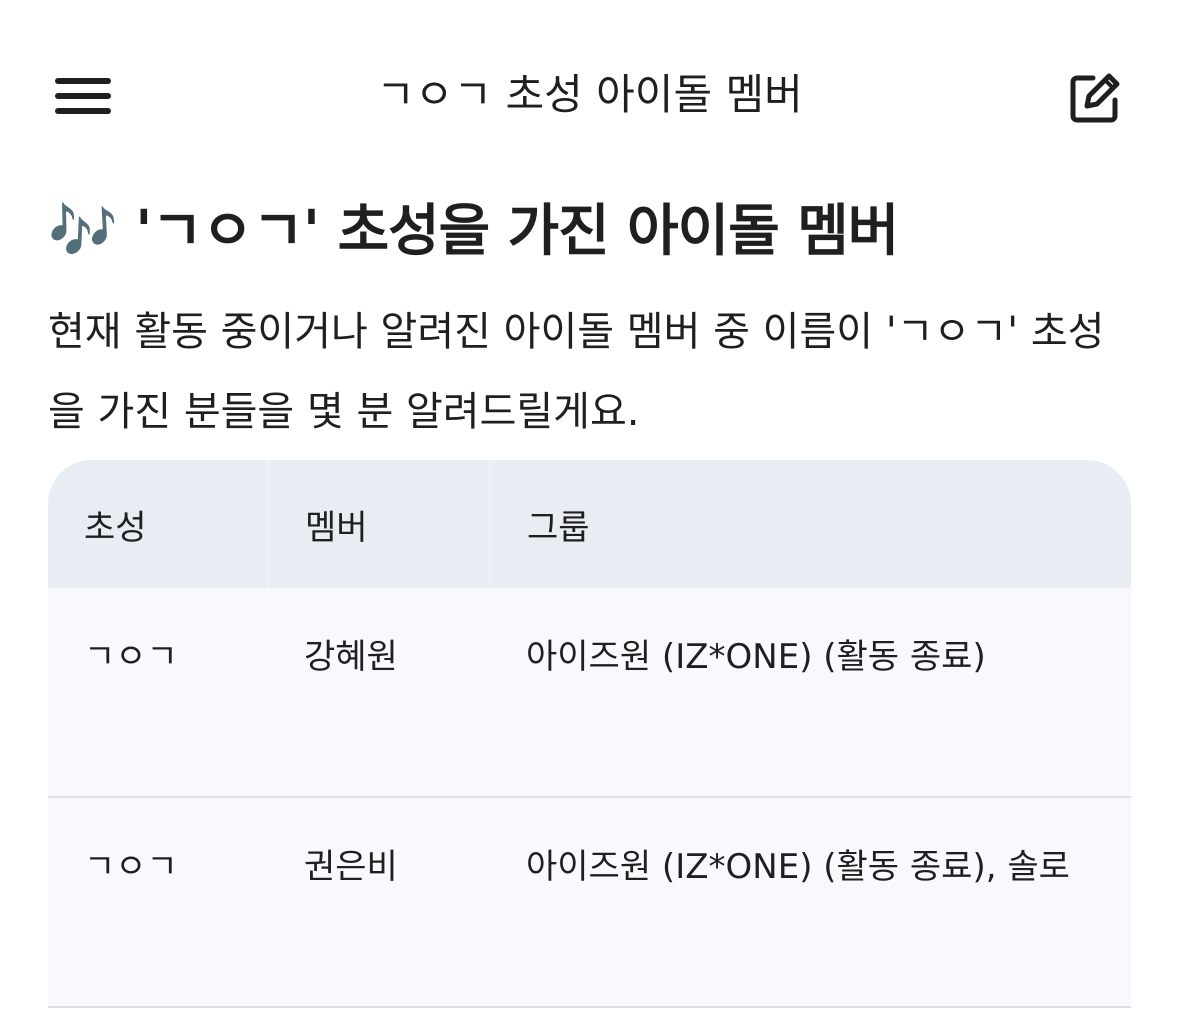  I want to click on column-header-member: 멤버, so click(378, 524).